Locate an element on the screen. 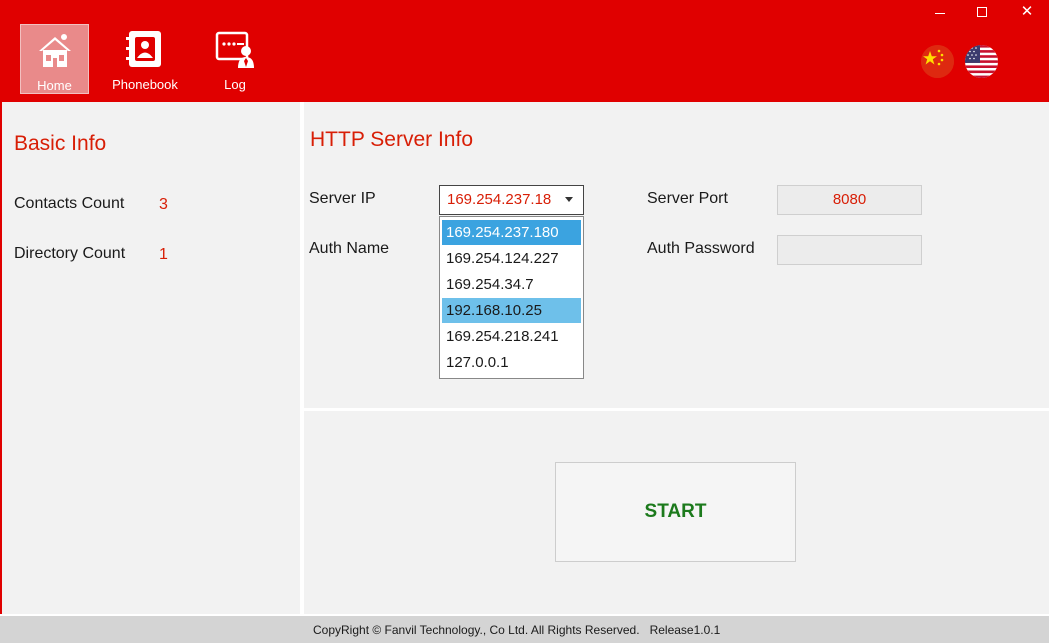 The width and height of the screenshot is (1049, 643). minimize-icon is located at coordinates (940, 13).